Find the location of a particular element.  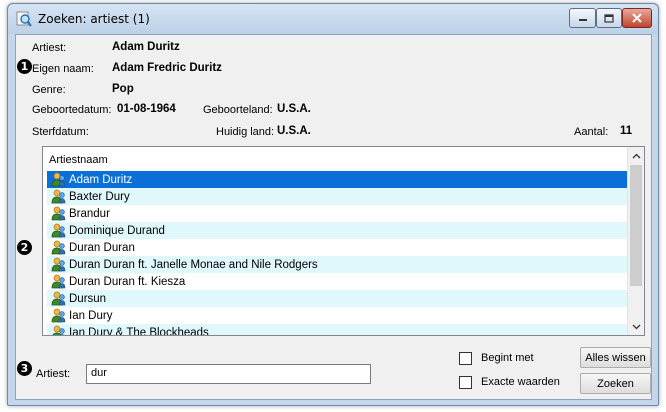

maximize-icon is located at coordinates (609, 18).